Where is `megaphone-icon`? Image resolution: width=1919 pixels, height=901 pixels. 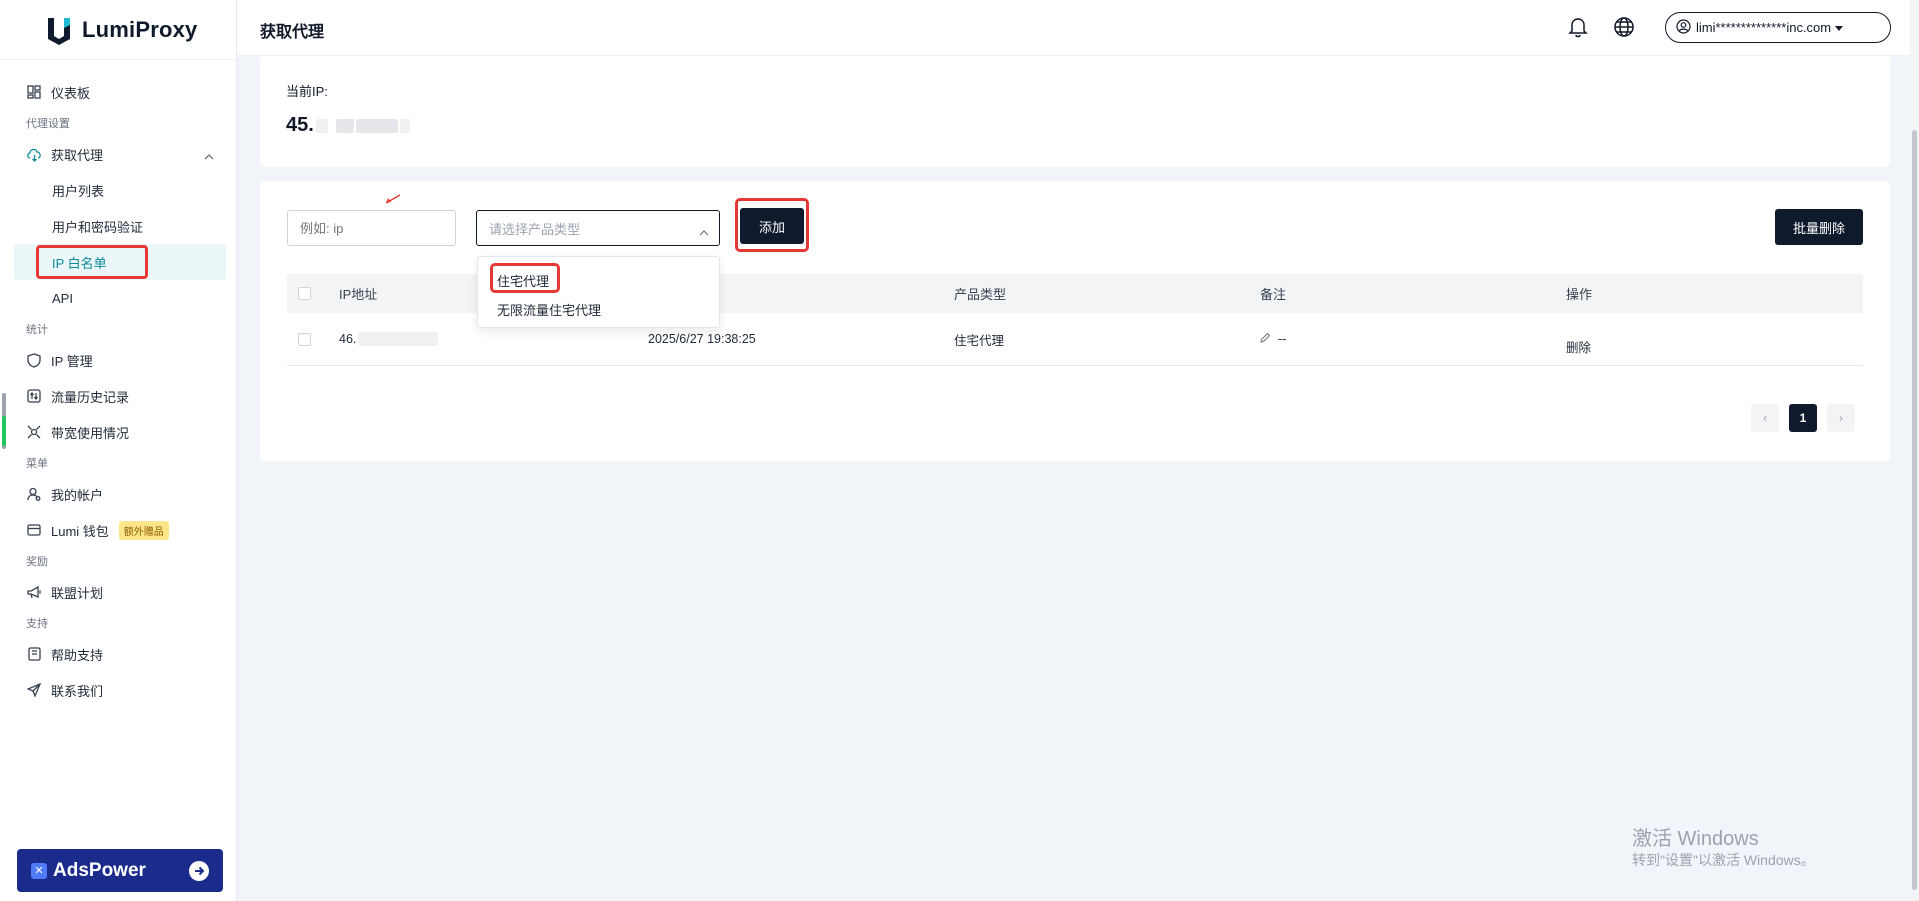
megaphone-icon is located at coordinates (34, 592).